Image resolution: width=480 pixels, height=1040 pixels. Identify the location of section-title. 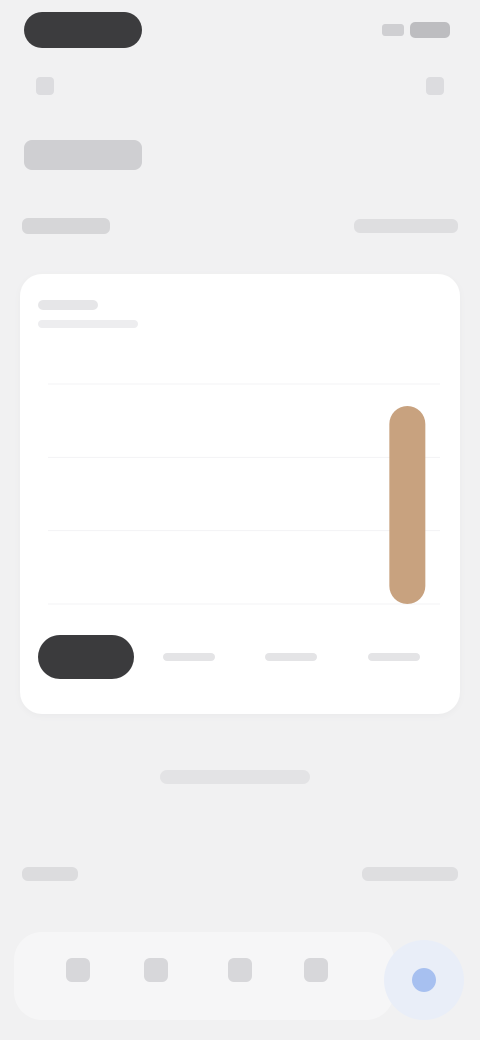
(66, 226).